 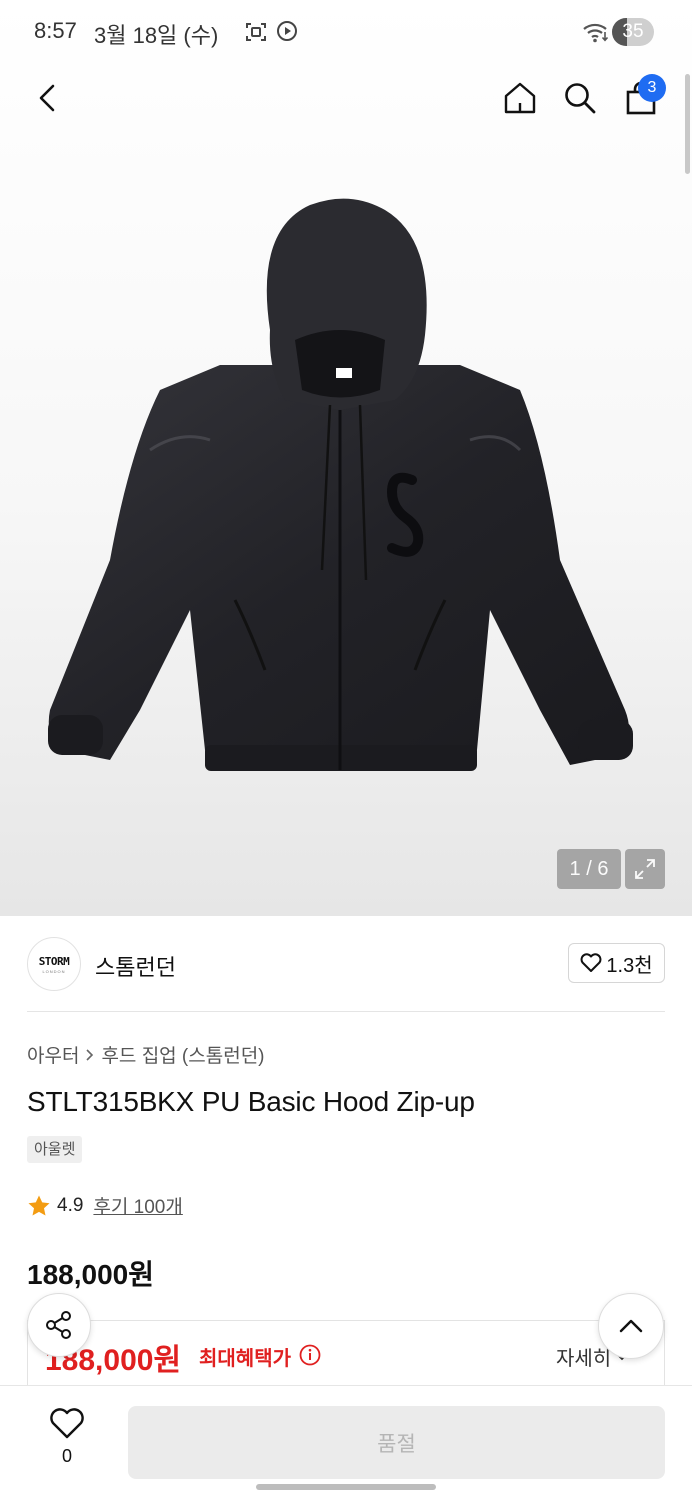 What do you see at coordinates (182, 1054) in the screenshot?
I see `breadcrumb-subcategory: 후드 집업 (스톰런던)` at bounding box center [182, 1054].